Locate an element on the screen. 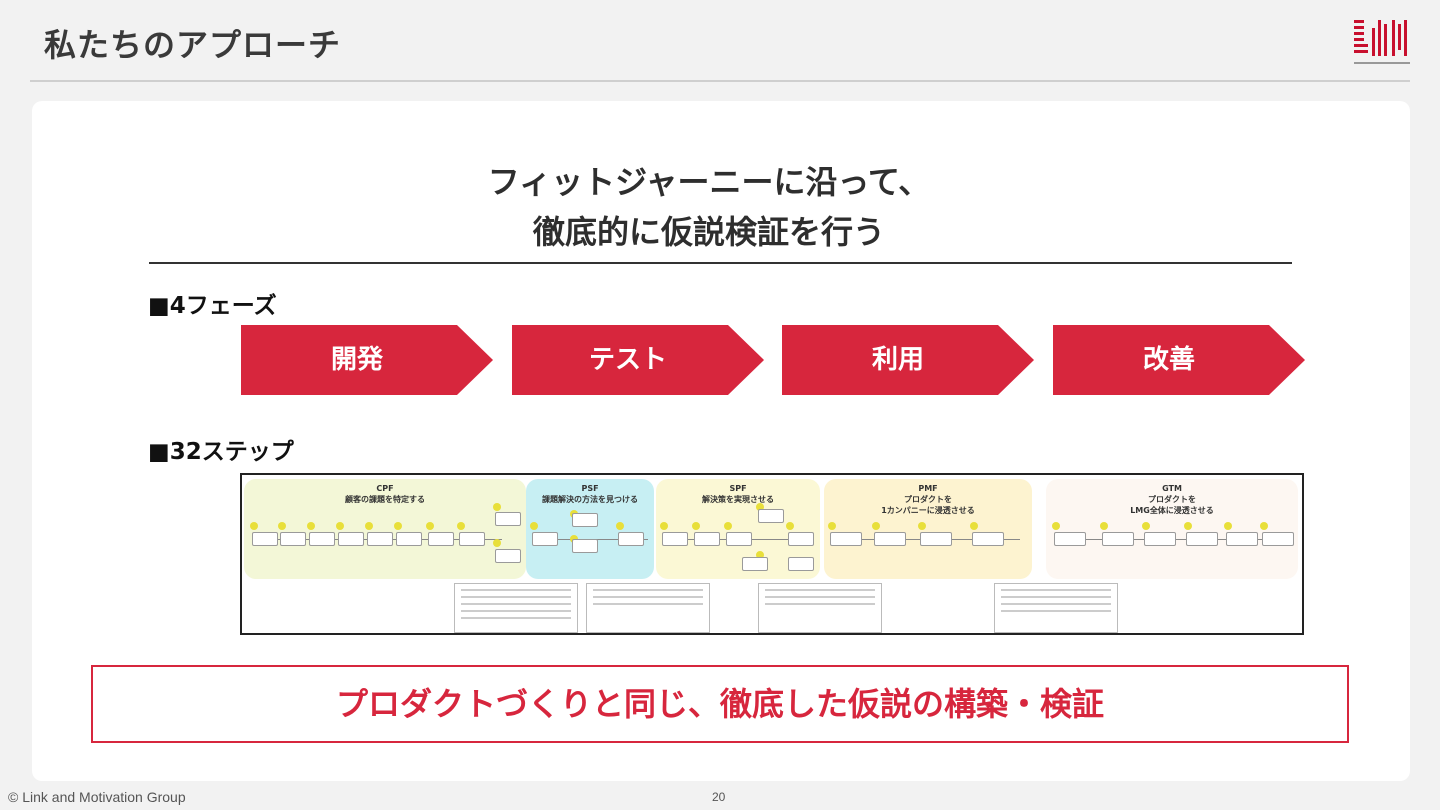 The height and width of the screenshot is (810, 1440). stage-title-line-2: 1カンパニーに浸透させる is located at coordinates (928, 510).